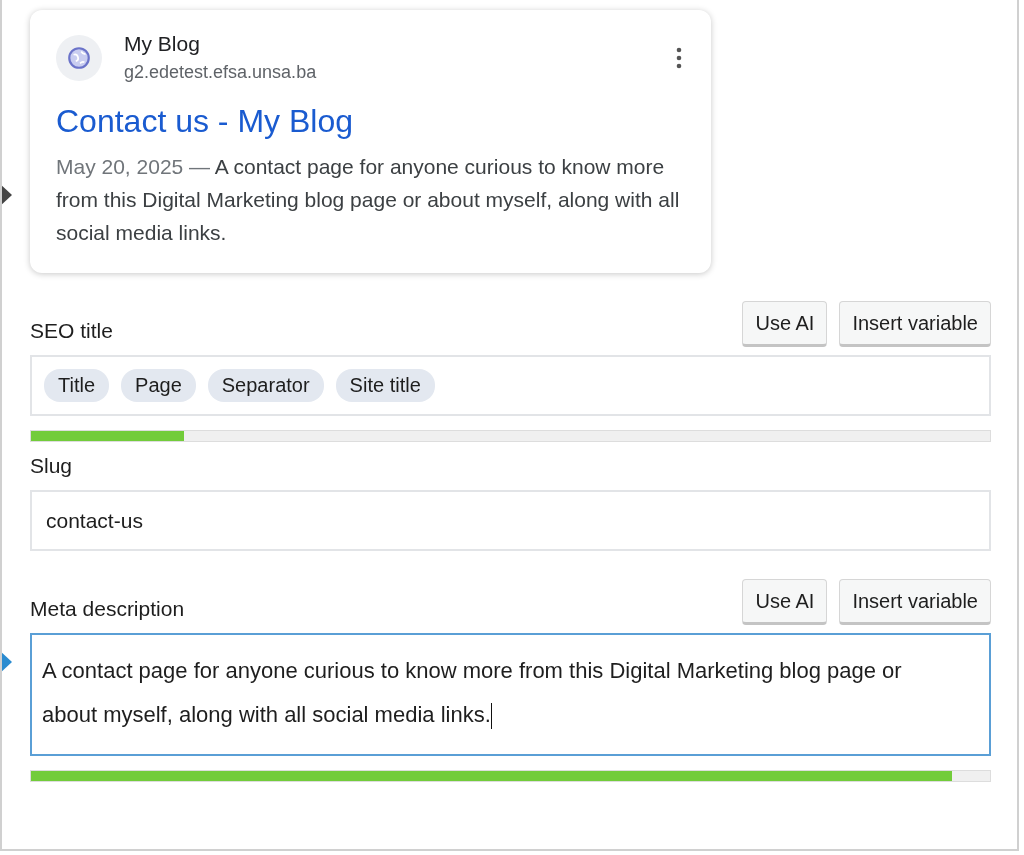  I want to click on variable-tag: Site title, so click(385, 385).